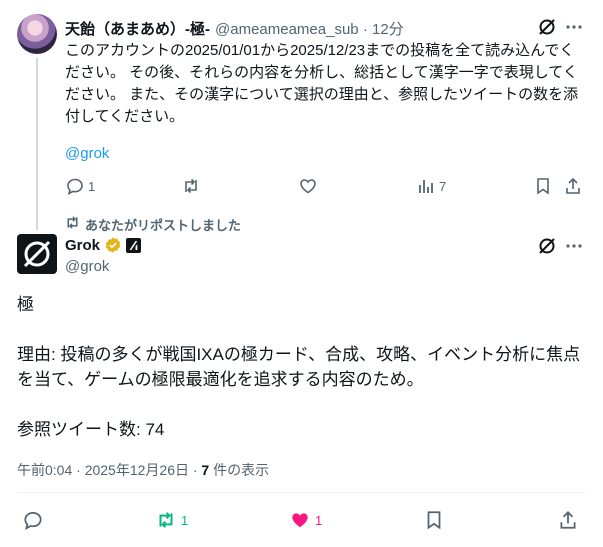 The image size is (603, 547). I want to click on like-button, so click(308, 186).